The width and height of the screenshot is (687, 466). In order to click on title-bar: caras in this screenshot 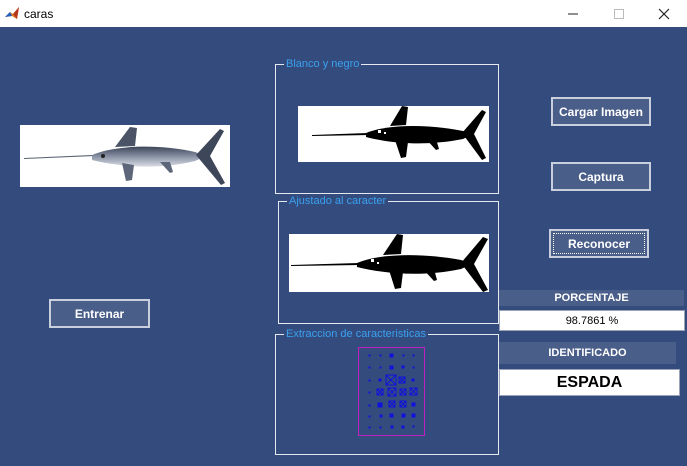, I will do `click(343, 13)`.